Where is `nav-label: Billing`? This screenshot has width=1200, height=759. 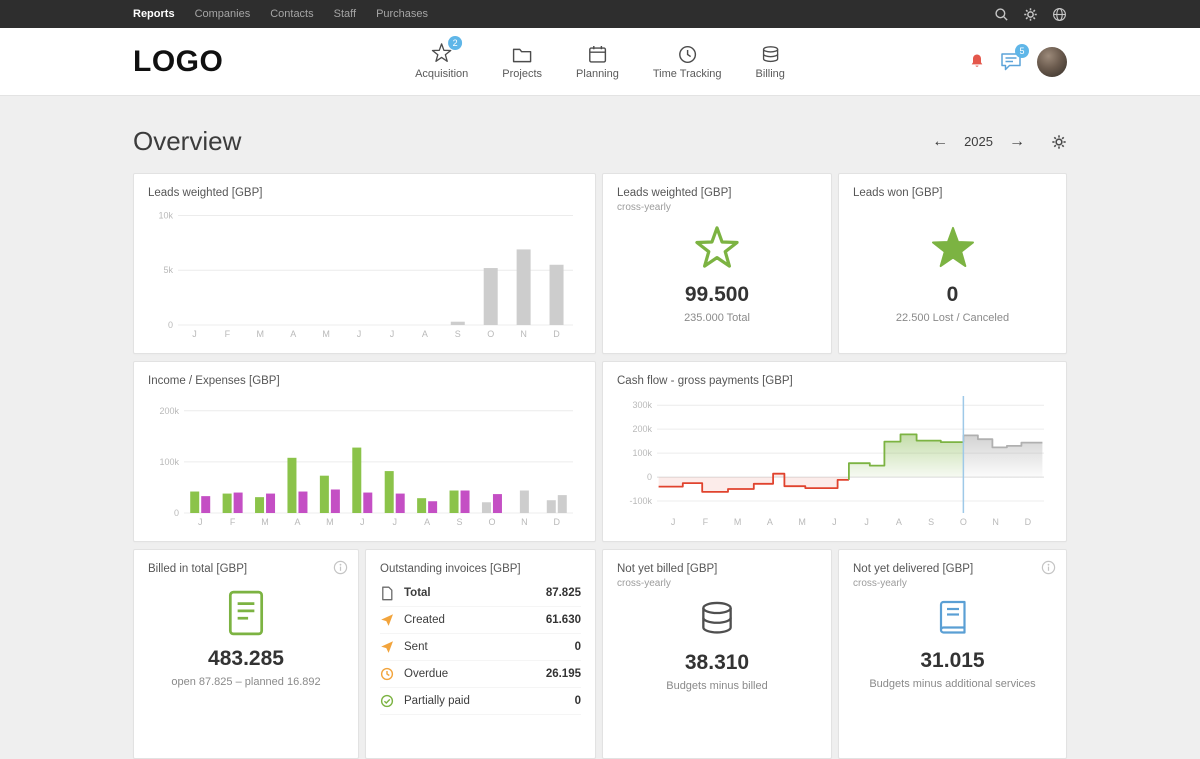 nav-label: Billing is located at coordinates (770, 74).